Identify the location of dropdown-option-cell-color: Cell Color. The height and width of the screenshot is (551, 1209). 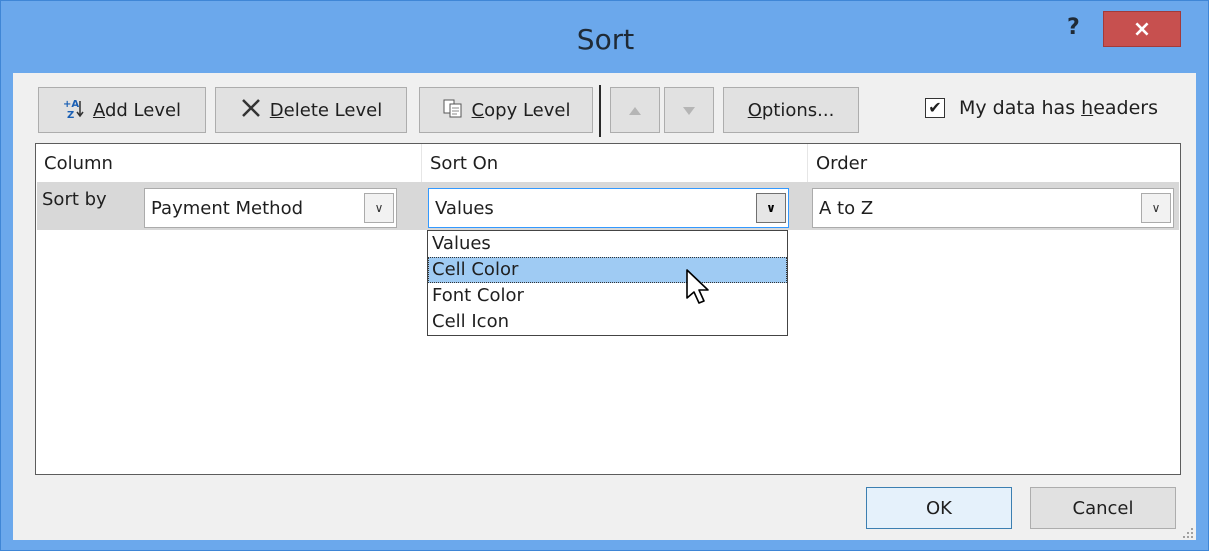
(607, 270).